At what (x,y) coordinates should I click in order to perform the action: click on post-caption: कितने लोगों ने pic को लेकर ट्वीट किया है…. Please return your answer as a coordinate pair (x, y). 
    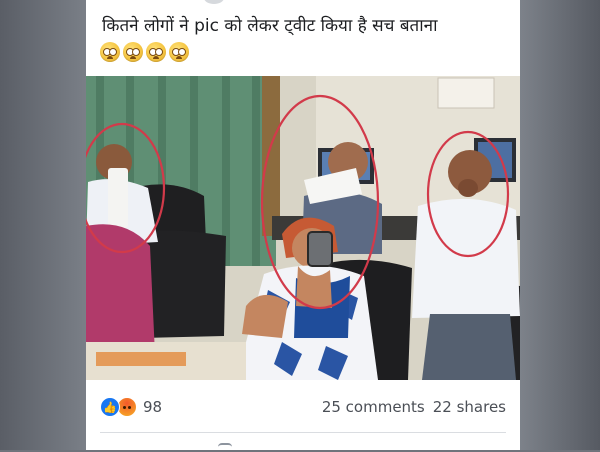
    Looking at the image, I should click on (307, 26).